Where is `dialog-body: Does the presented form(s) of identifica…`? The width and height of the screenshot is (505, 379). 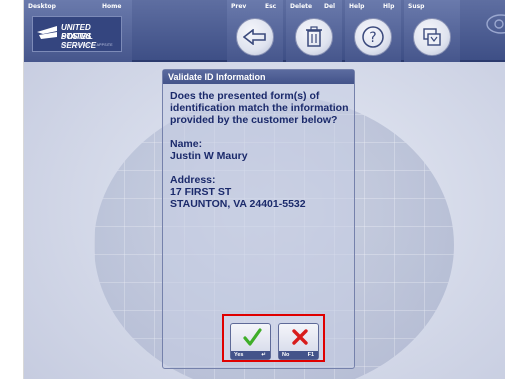 dialog-body: Does the presented form(s) of identifica… is located at coordinates (260, 150).